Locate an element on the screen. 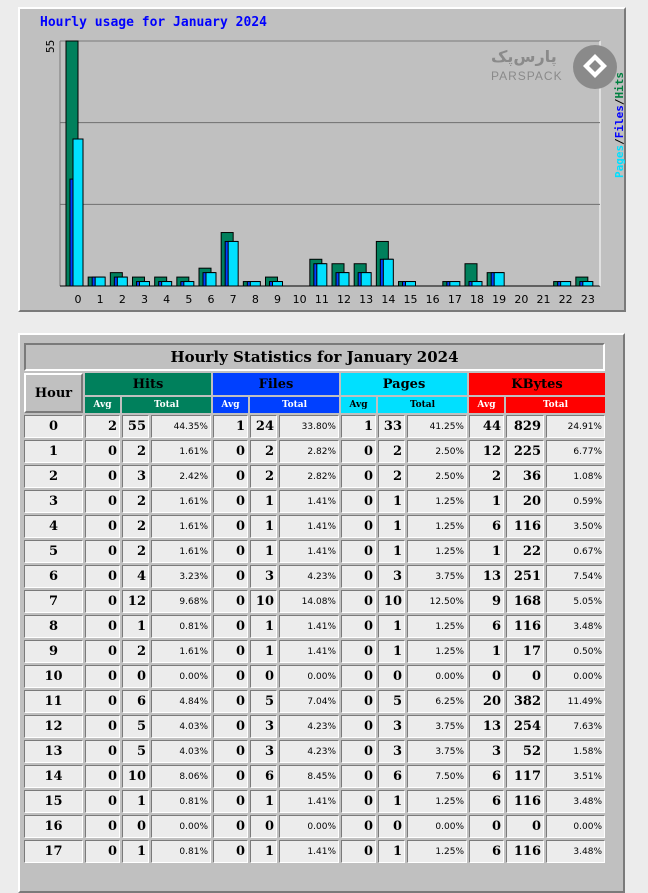 This screenshot has width=648, height=893. header-pages: Pages is located at coordinates (404, 384).